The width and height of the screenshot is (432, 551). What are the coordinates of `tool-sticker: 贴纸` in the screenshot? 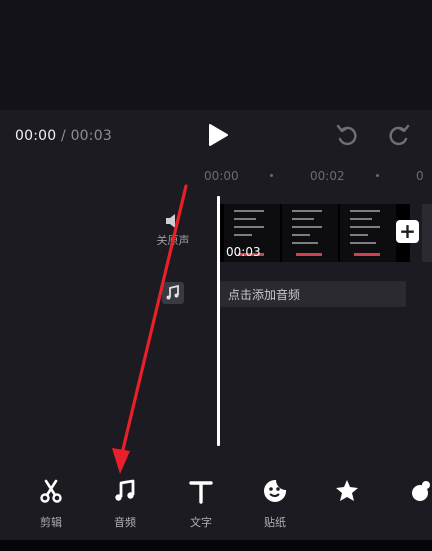 It's located at (275, 504).